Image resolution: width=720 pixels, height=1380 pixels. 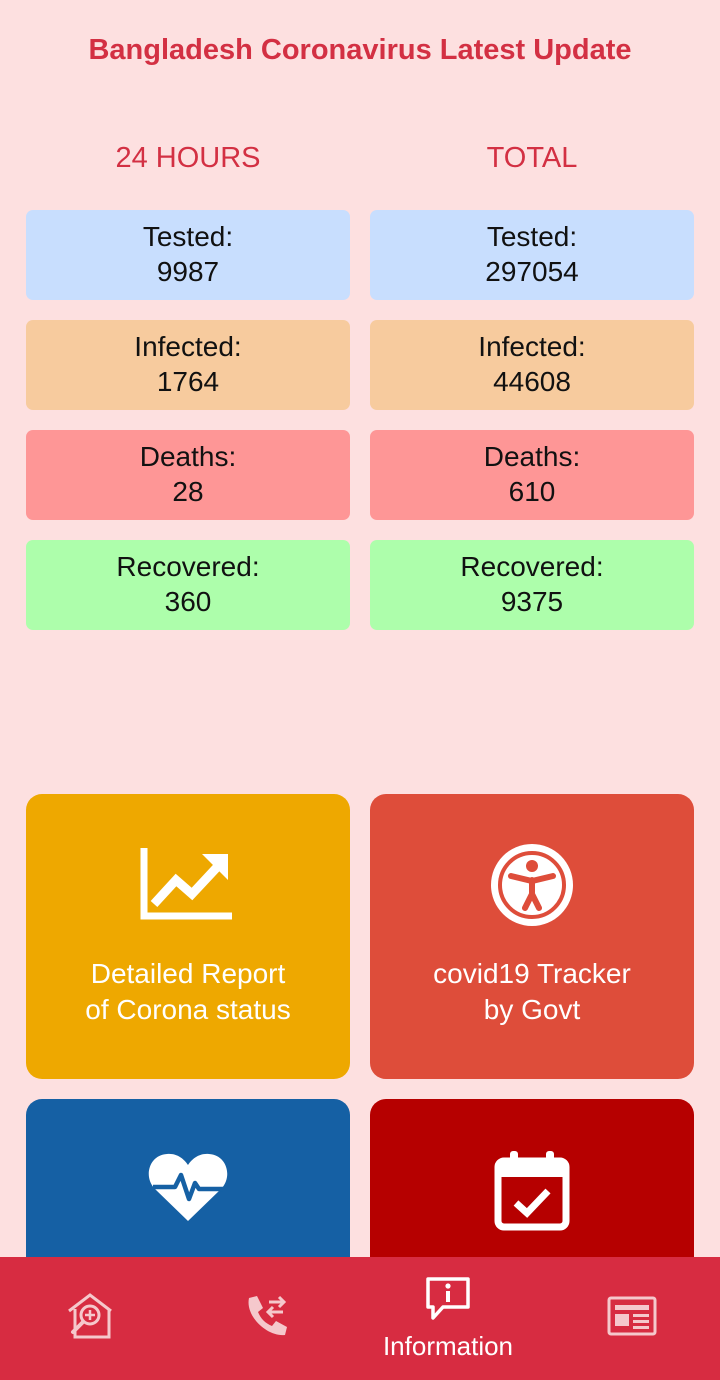 I want to click on newspaper-icon, so click(x=632, y=1318).